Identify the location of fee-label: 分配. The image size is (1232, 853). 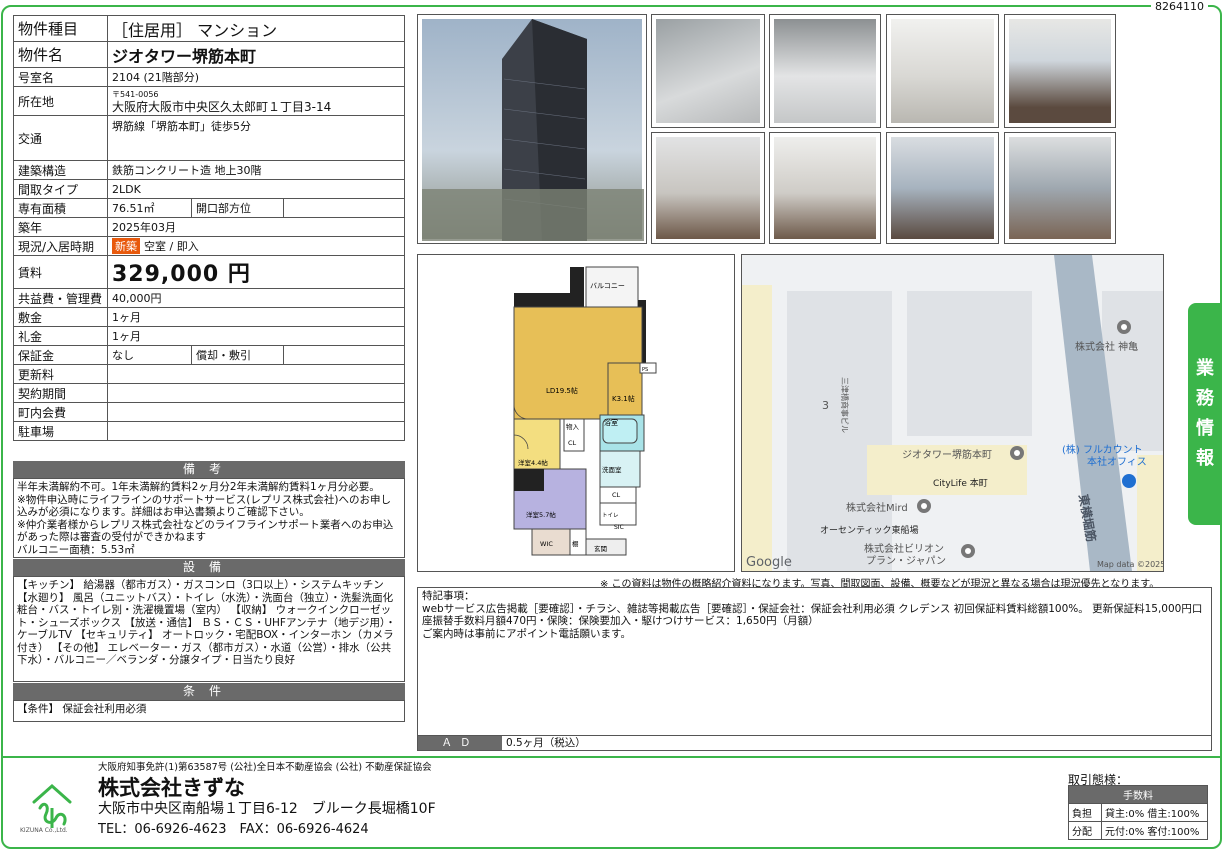
(1085, 830).